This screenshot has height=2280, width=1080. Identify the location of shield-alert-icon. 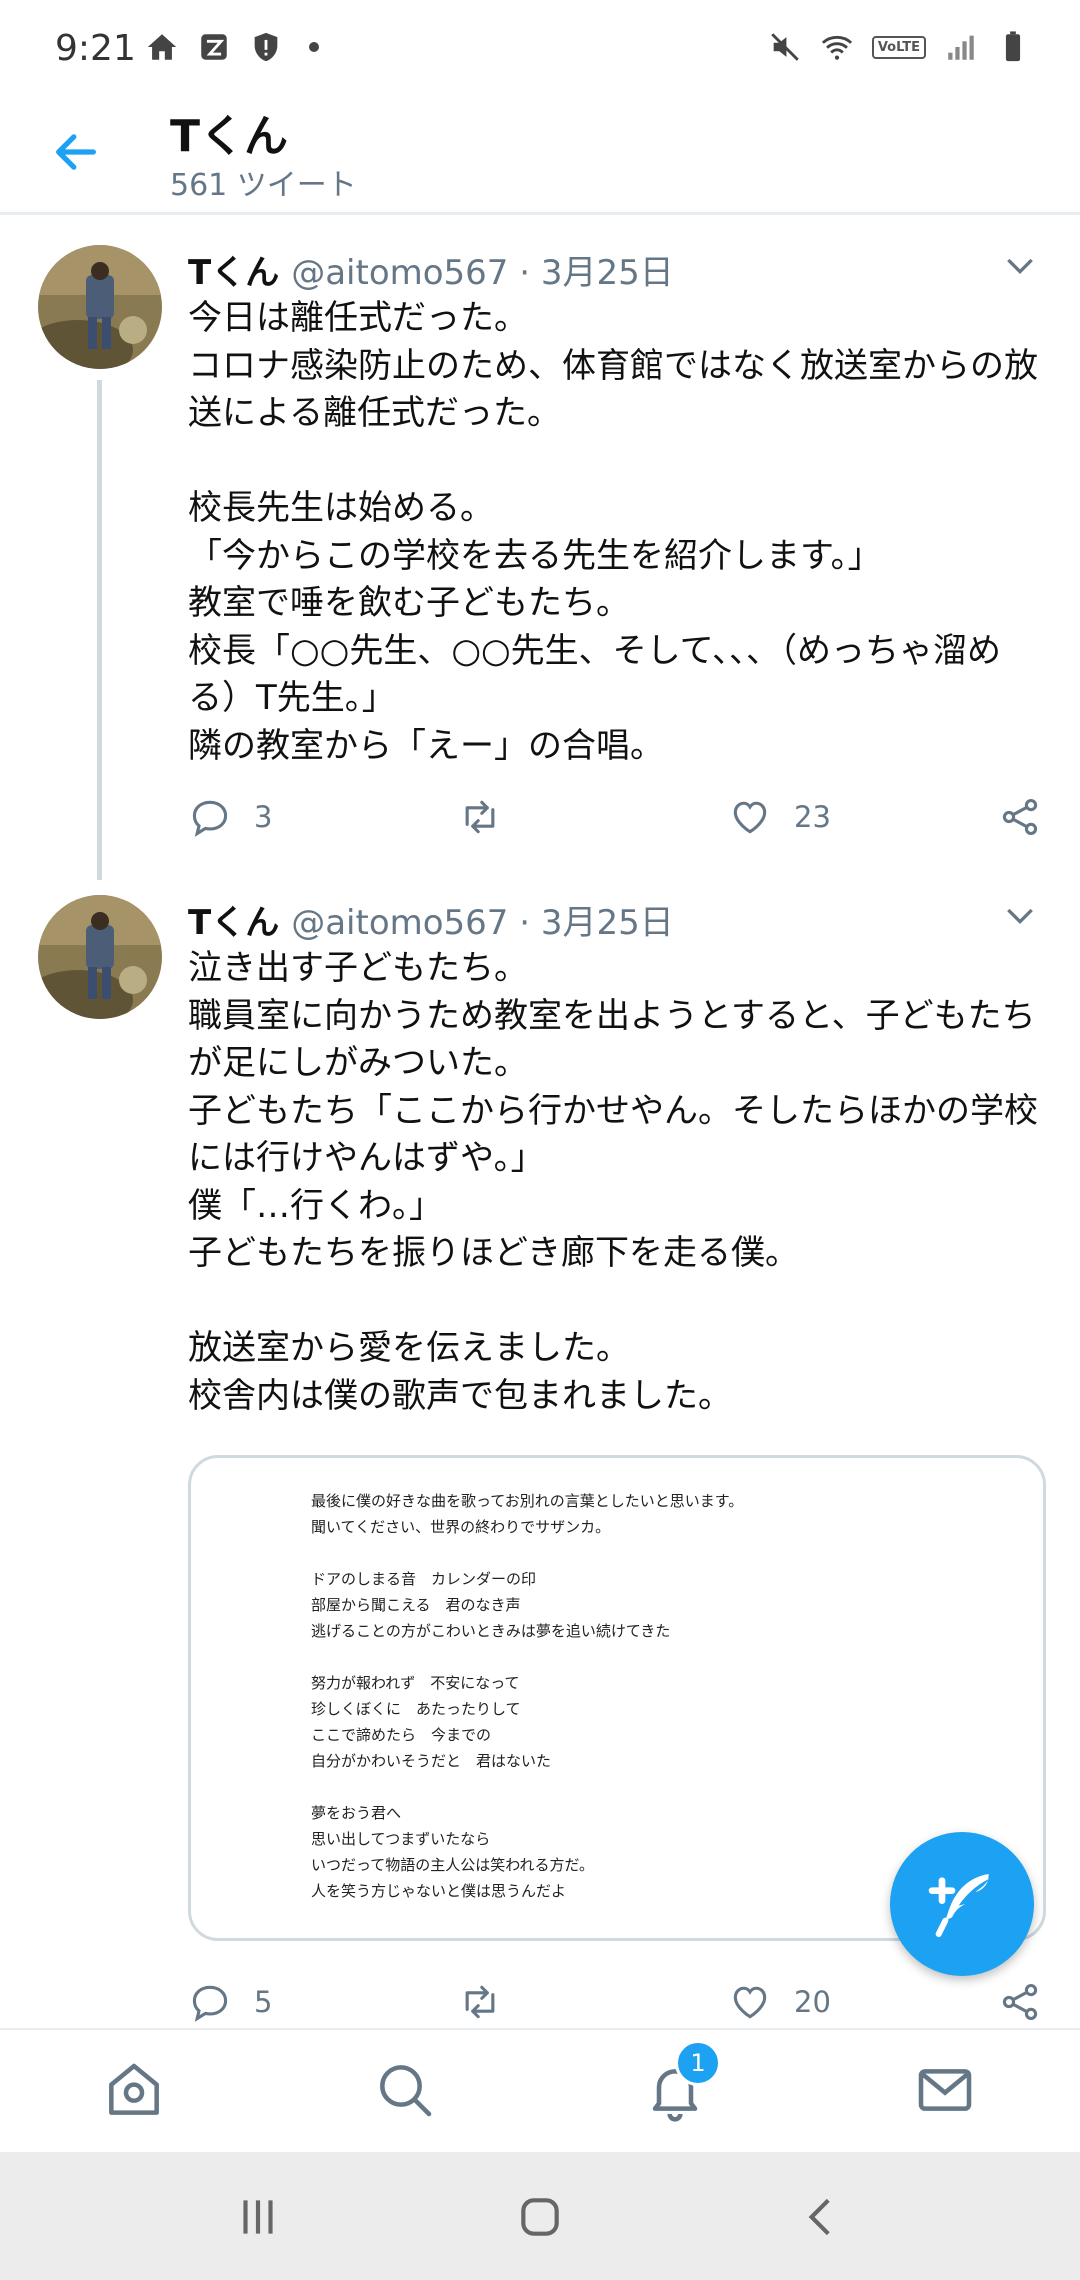
(266, 47).